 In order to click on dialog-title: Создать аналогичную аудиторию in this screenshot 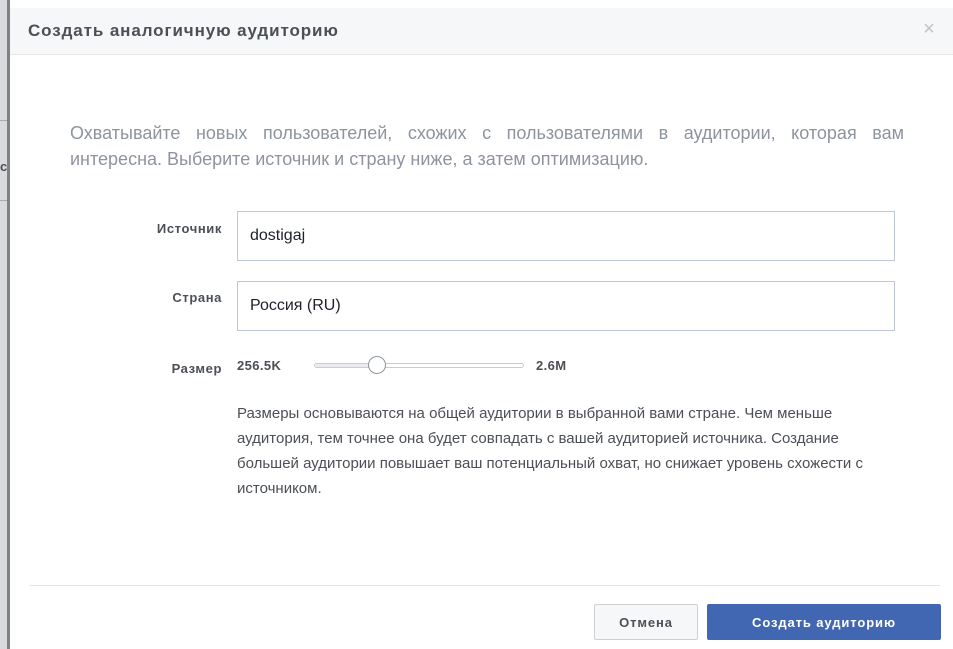, I will do `click(183, 30)`.